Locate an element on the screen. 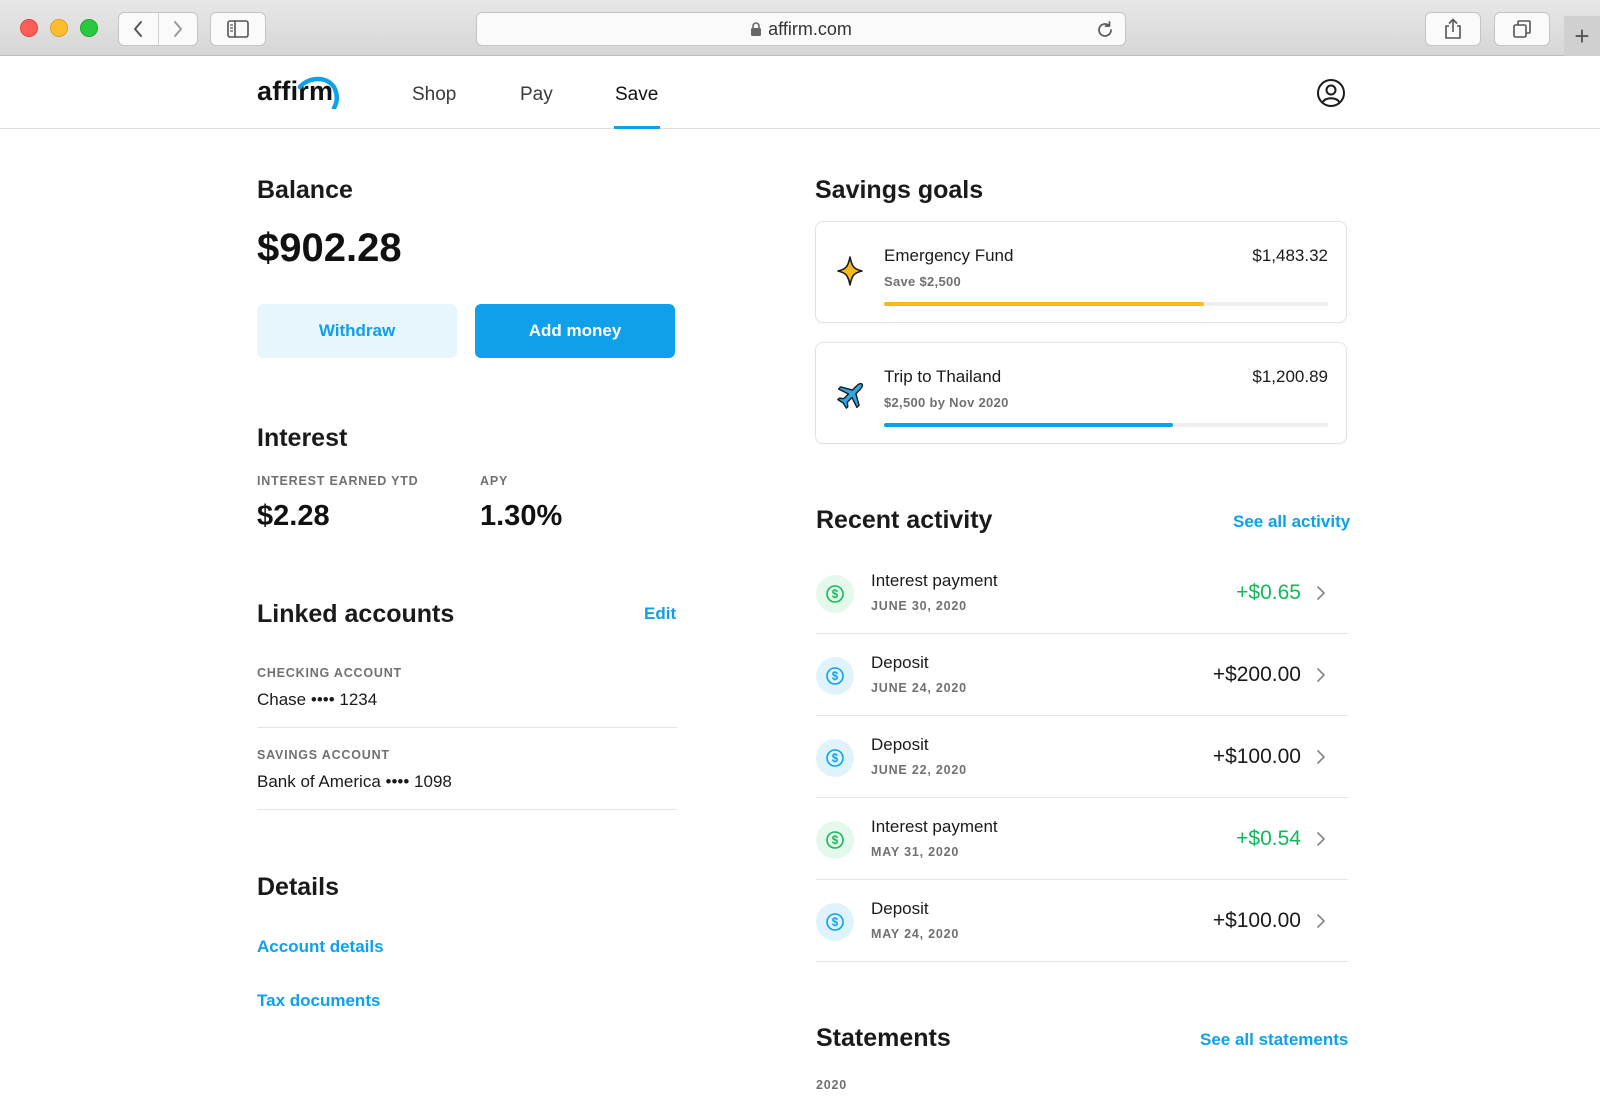 This screenshot has height=1097, width=1600. reload-icon is located at coordinates (1105, 30).